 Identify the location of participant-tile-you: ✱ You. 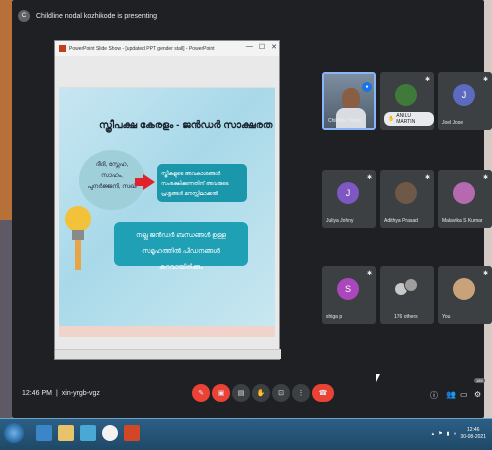
(465, 295).